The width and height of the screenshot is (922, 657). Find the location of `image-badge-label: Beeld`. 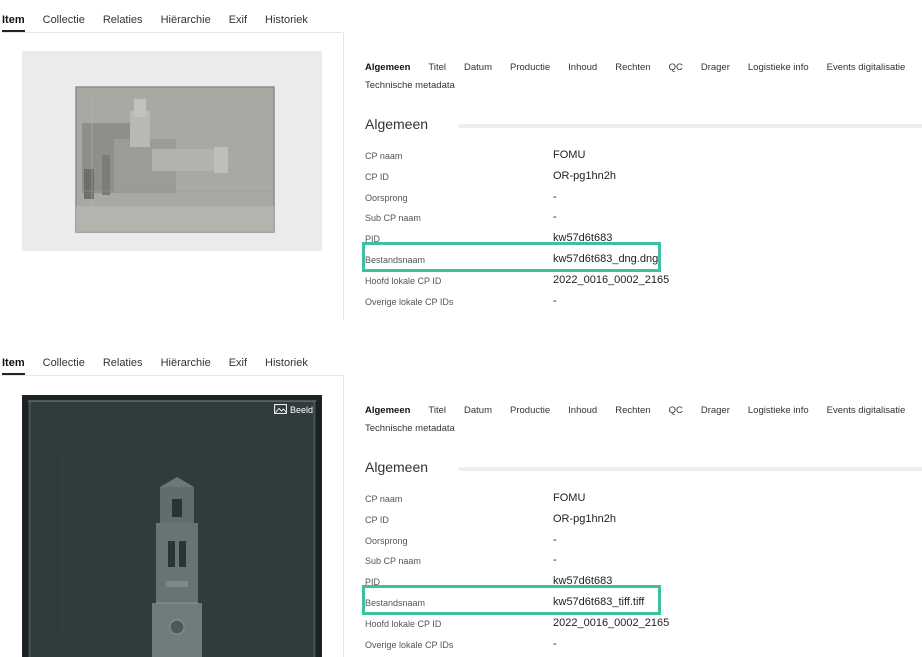

image-badge-label: Beeld is located at coordinates (301, 410).